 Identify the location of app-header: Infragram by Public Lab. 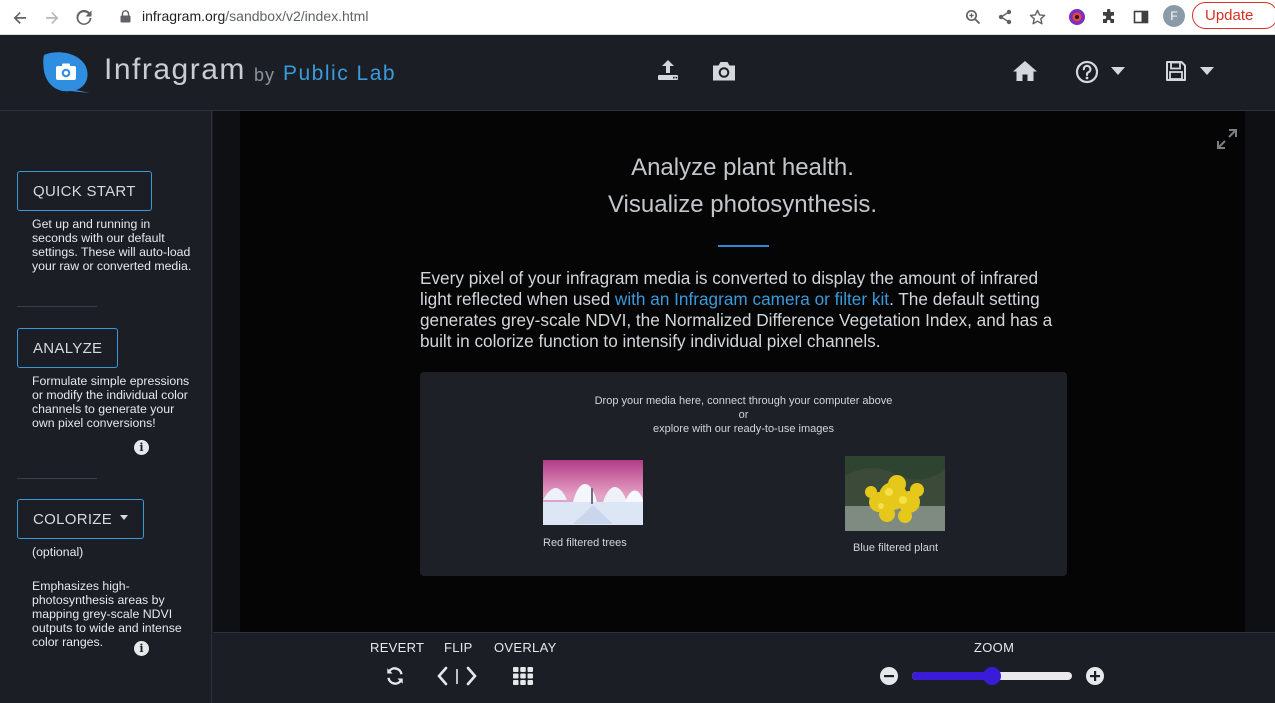
(637, 73).